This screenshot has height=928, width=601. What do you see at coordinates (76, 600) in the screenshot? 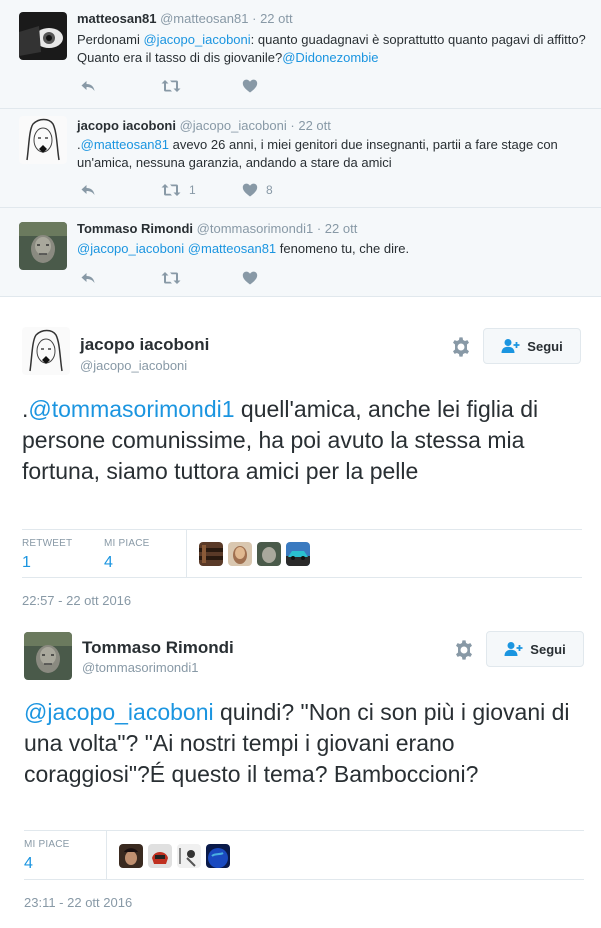
I see `tweet-timestamp: 22:57 - 22 ott 2016` at bounding box center [76, 600].